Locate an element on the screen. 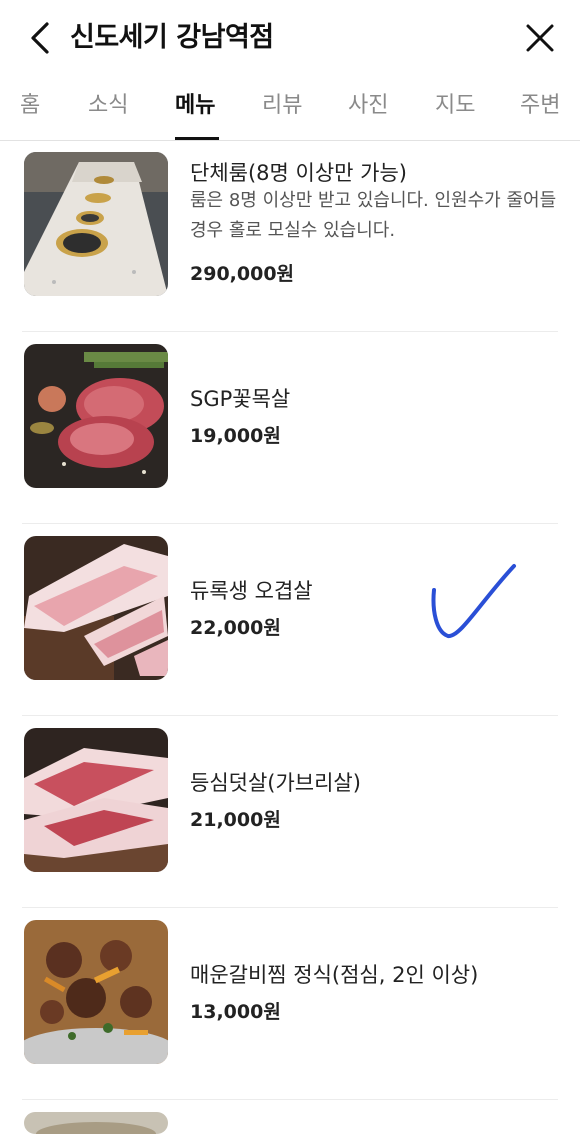  tab-map: 지도 is located at coordinates (455, 106).